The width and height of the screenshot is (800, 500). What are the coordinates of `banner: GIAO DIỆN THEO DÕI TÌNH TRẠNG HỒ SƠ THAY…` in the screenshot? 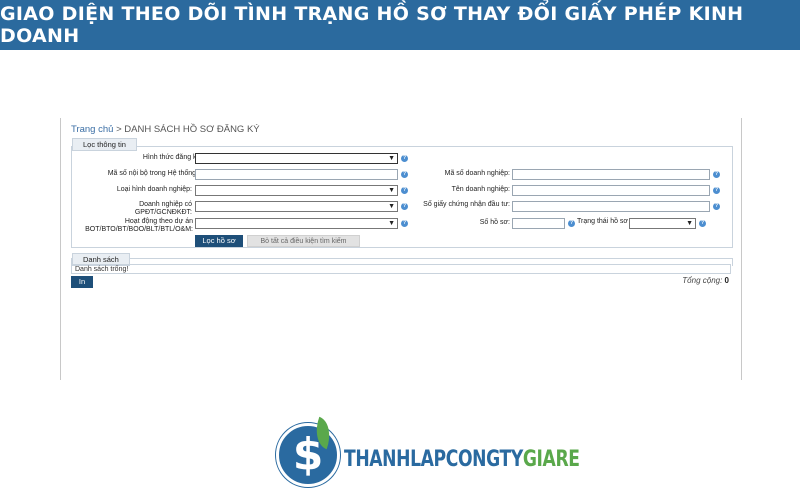 It's located at (400, 25).